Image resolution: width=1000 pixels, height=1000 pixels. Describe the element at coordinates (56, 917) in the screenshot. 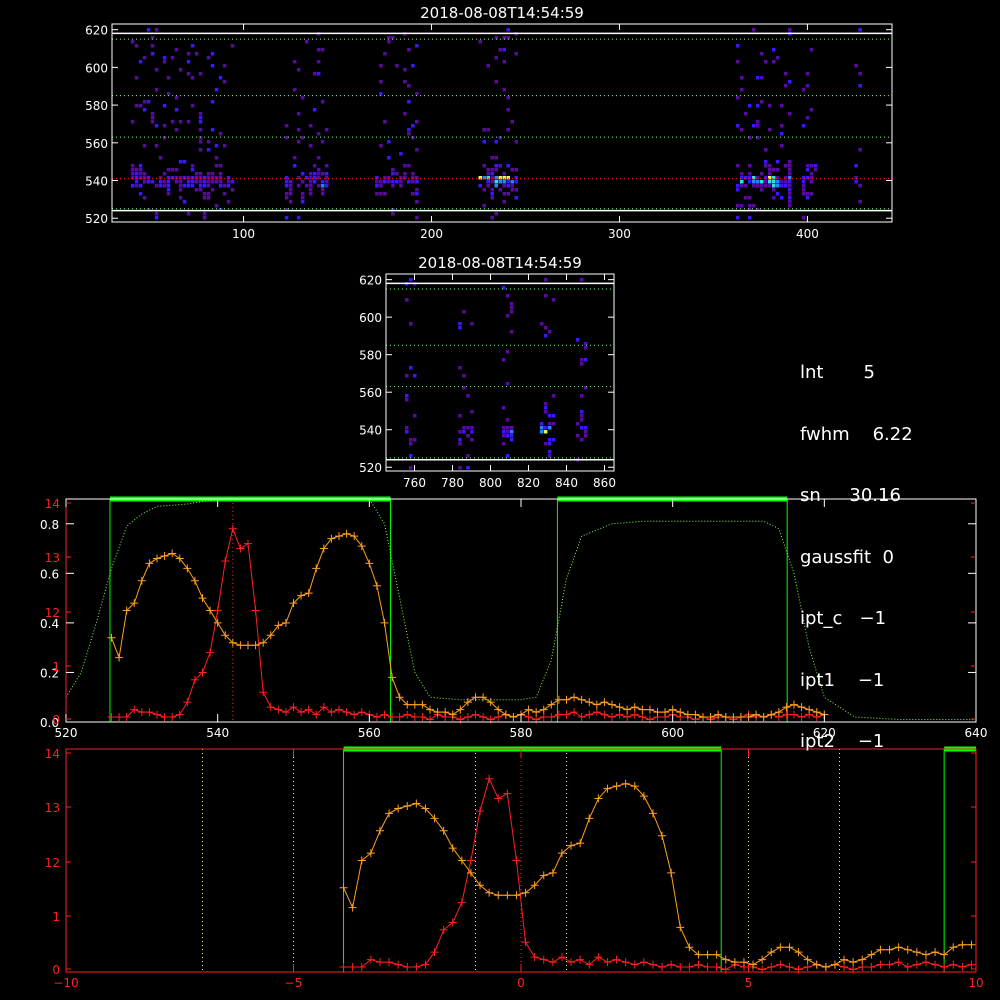

I see `red-y-tick-label: 1` at that location.